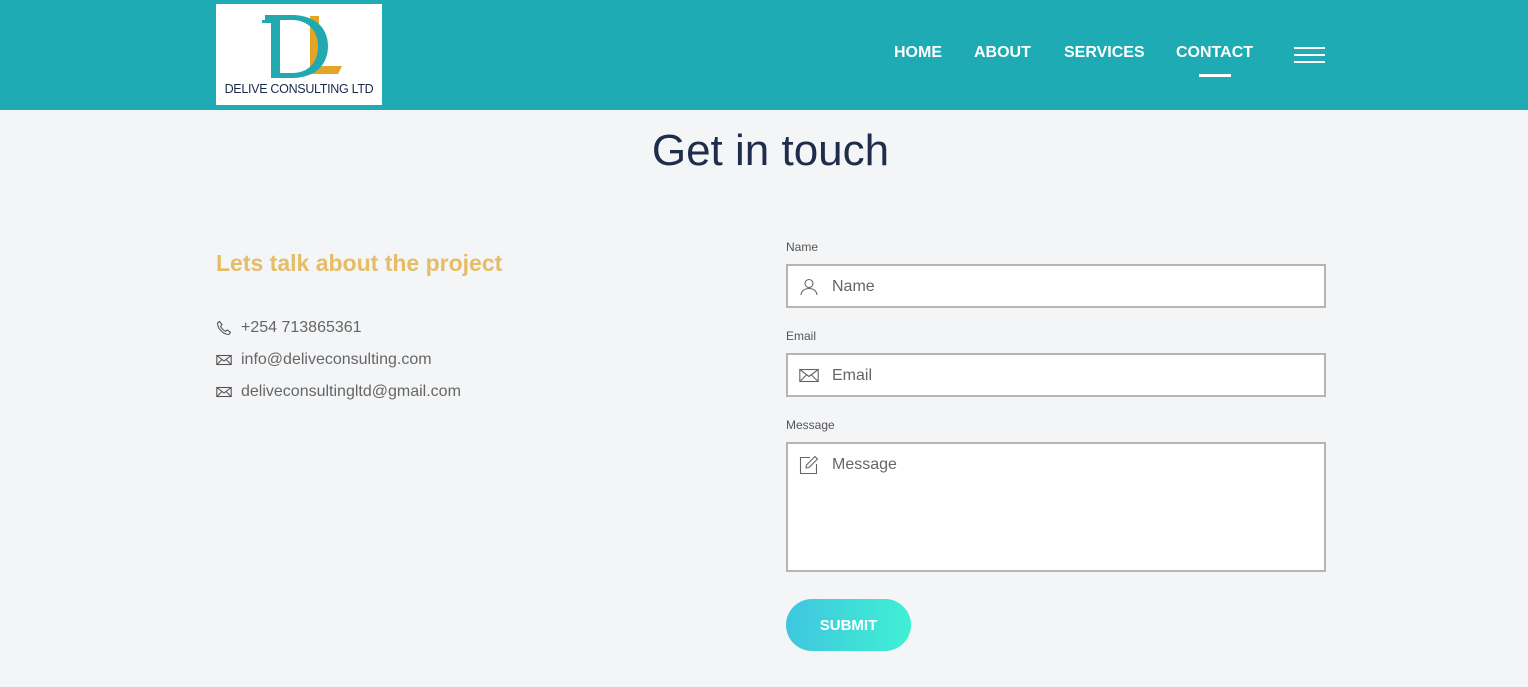 The image size is (1528, 687). I want to click on message-field: Message, so click(1056, 507).